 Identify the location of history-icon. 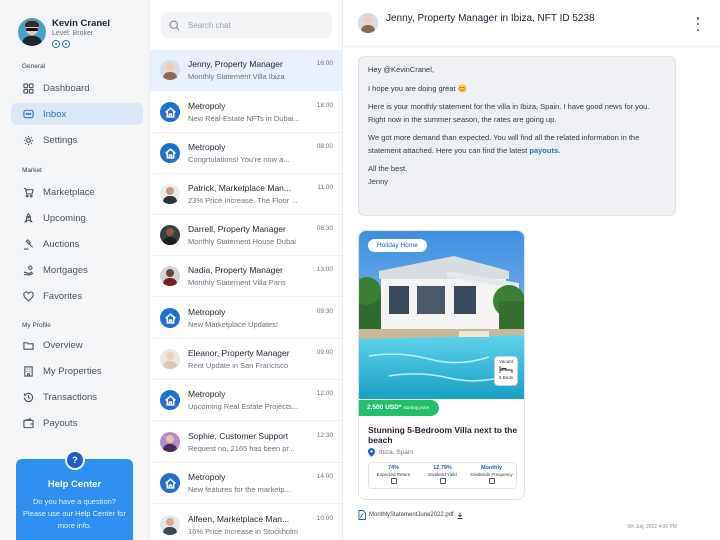
(28, 397).